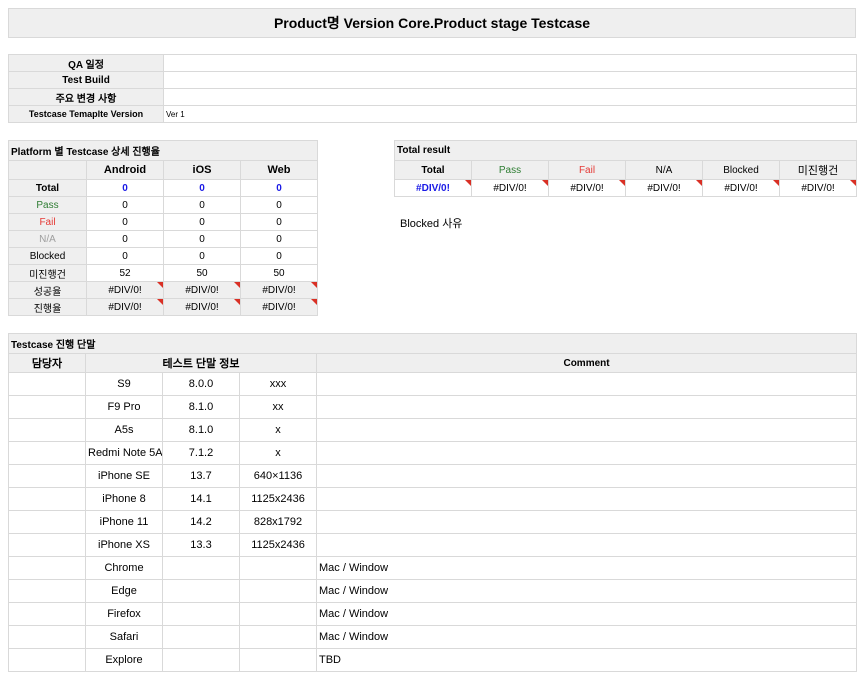 This screenshot has width=866, height=680. What do you see at coordinates (124, 384) in the screenshot?
I see `device-name-cell: S9` at bounding box center [124, 384].